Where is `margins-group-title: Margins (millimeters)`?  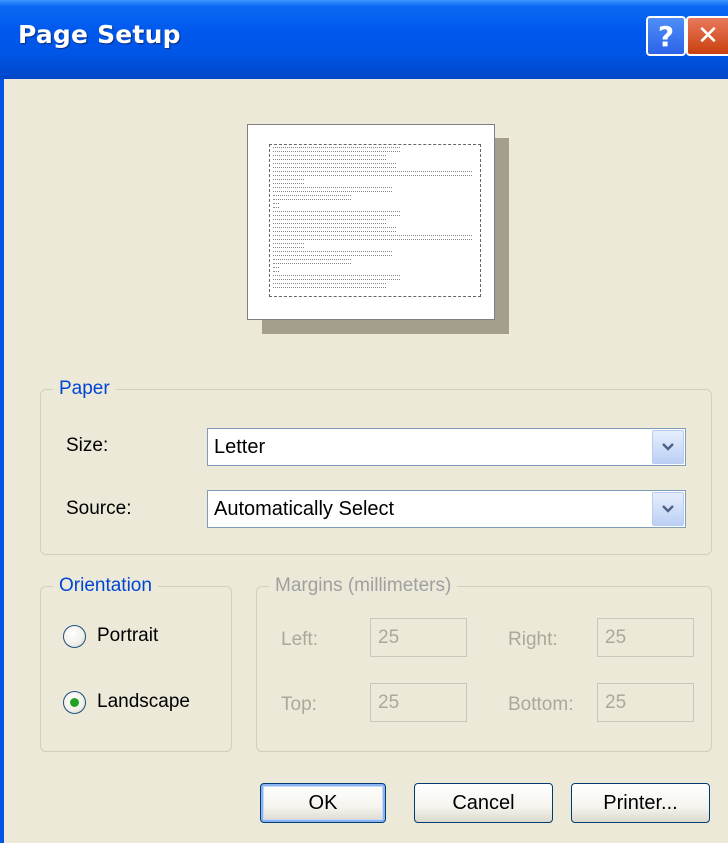
margins-group-title: Margins (millimeters) is located at coordinates (363, 586).